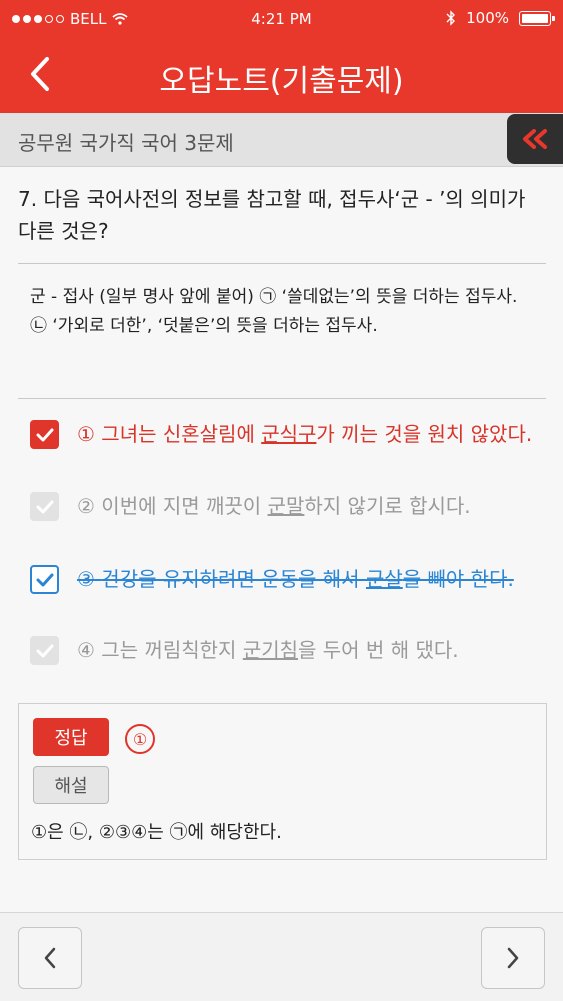 Image resolution: width=563 pixels, height=1001 pixels. I want to click on answer-value: ①, so click(140, 739).